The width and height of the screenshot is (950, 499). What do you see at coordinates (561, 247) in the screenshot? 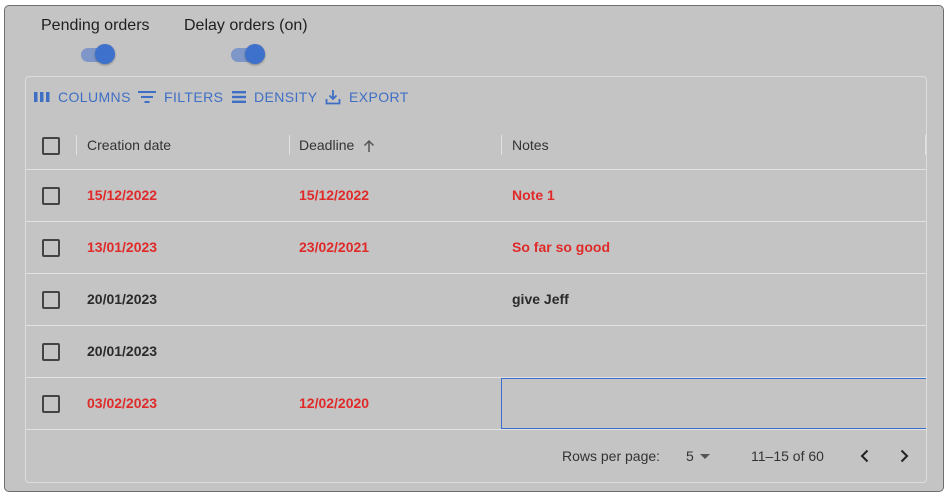
I see `notes-cell: So far so good` at bounding box center [561, 247].